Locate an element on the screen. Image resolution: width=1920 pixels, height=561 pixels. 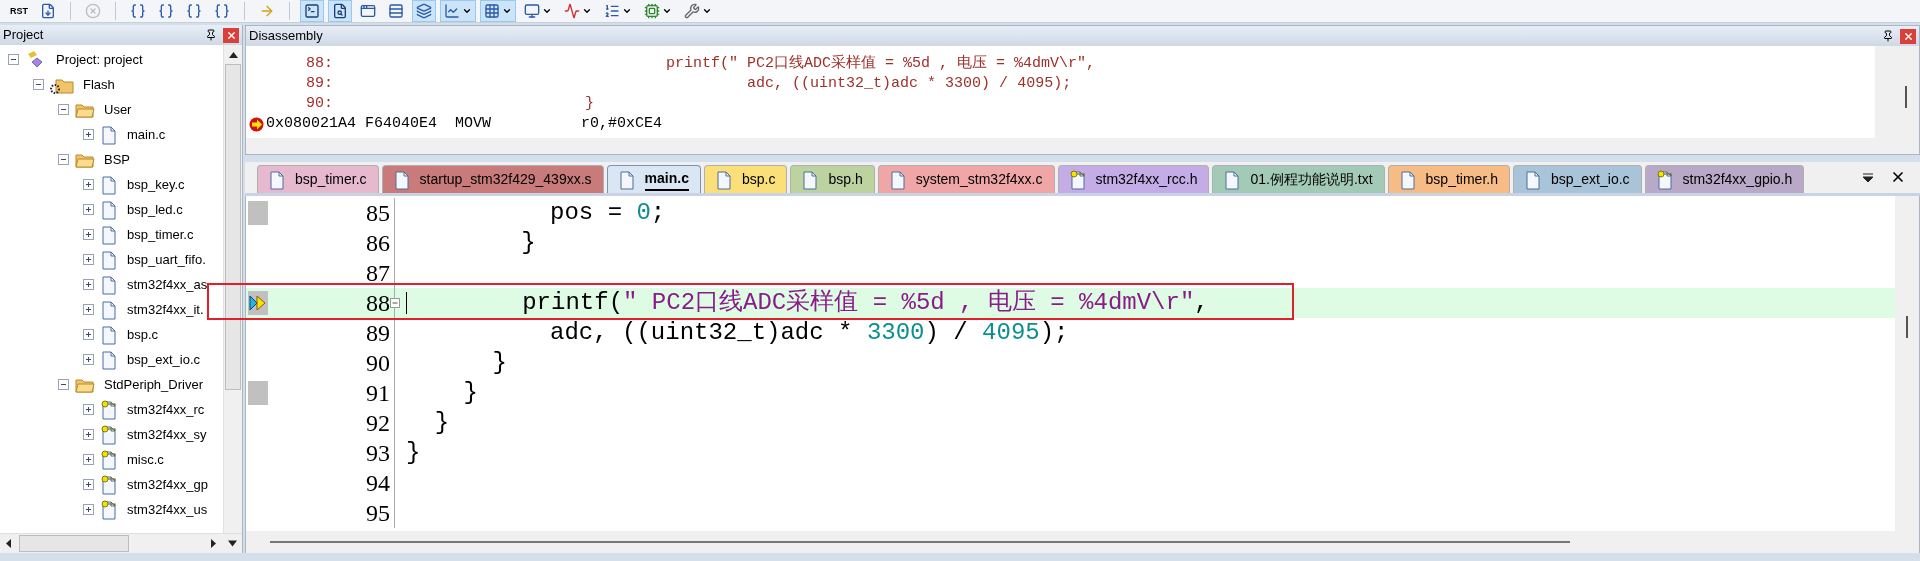
file-tab: bsp_ext_io.c is located at coordinates (1577, 179).